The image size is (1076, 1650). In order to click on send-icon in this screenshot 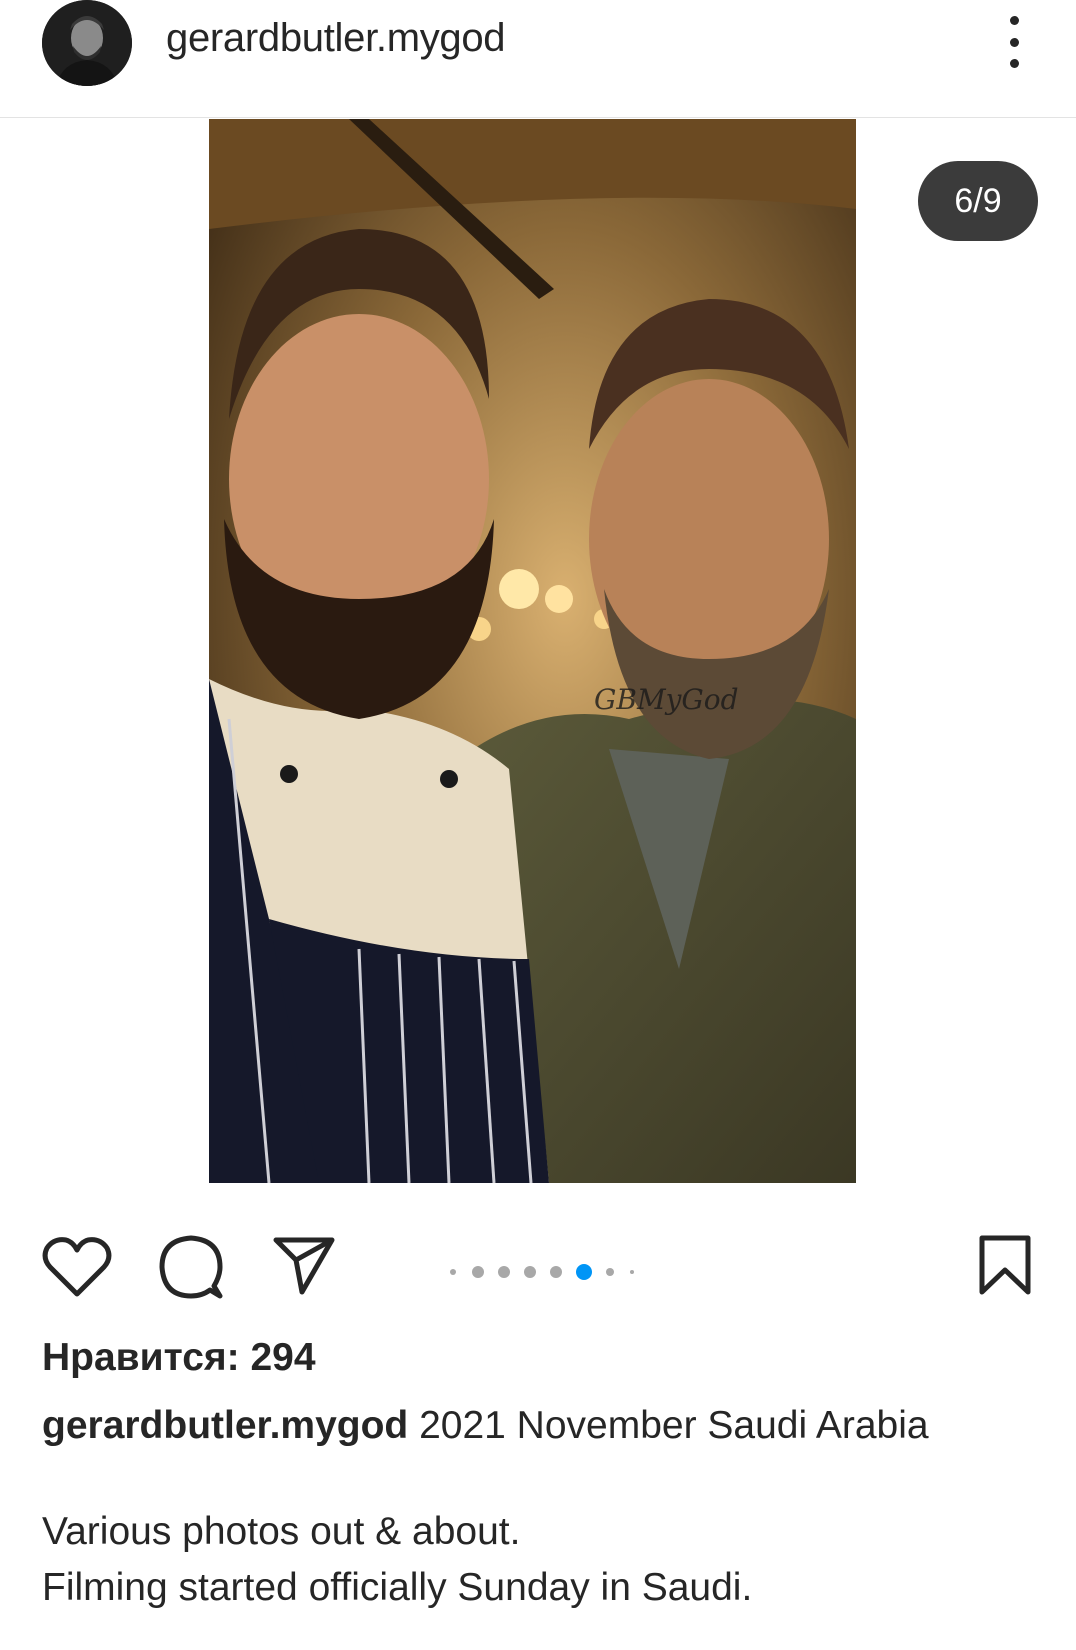, I will do `click(304, 1266)`.